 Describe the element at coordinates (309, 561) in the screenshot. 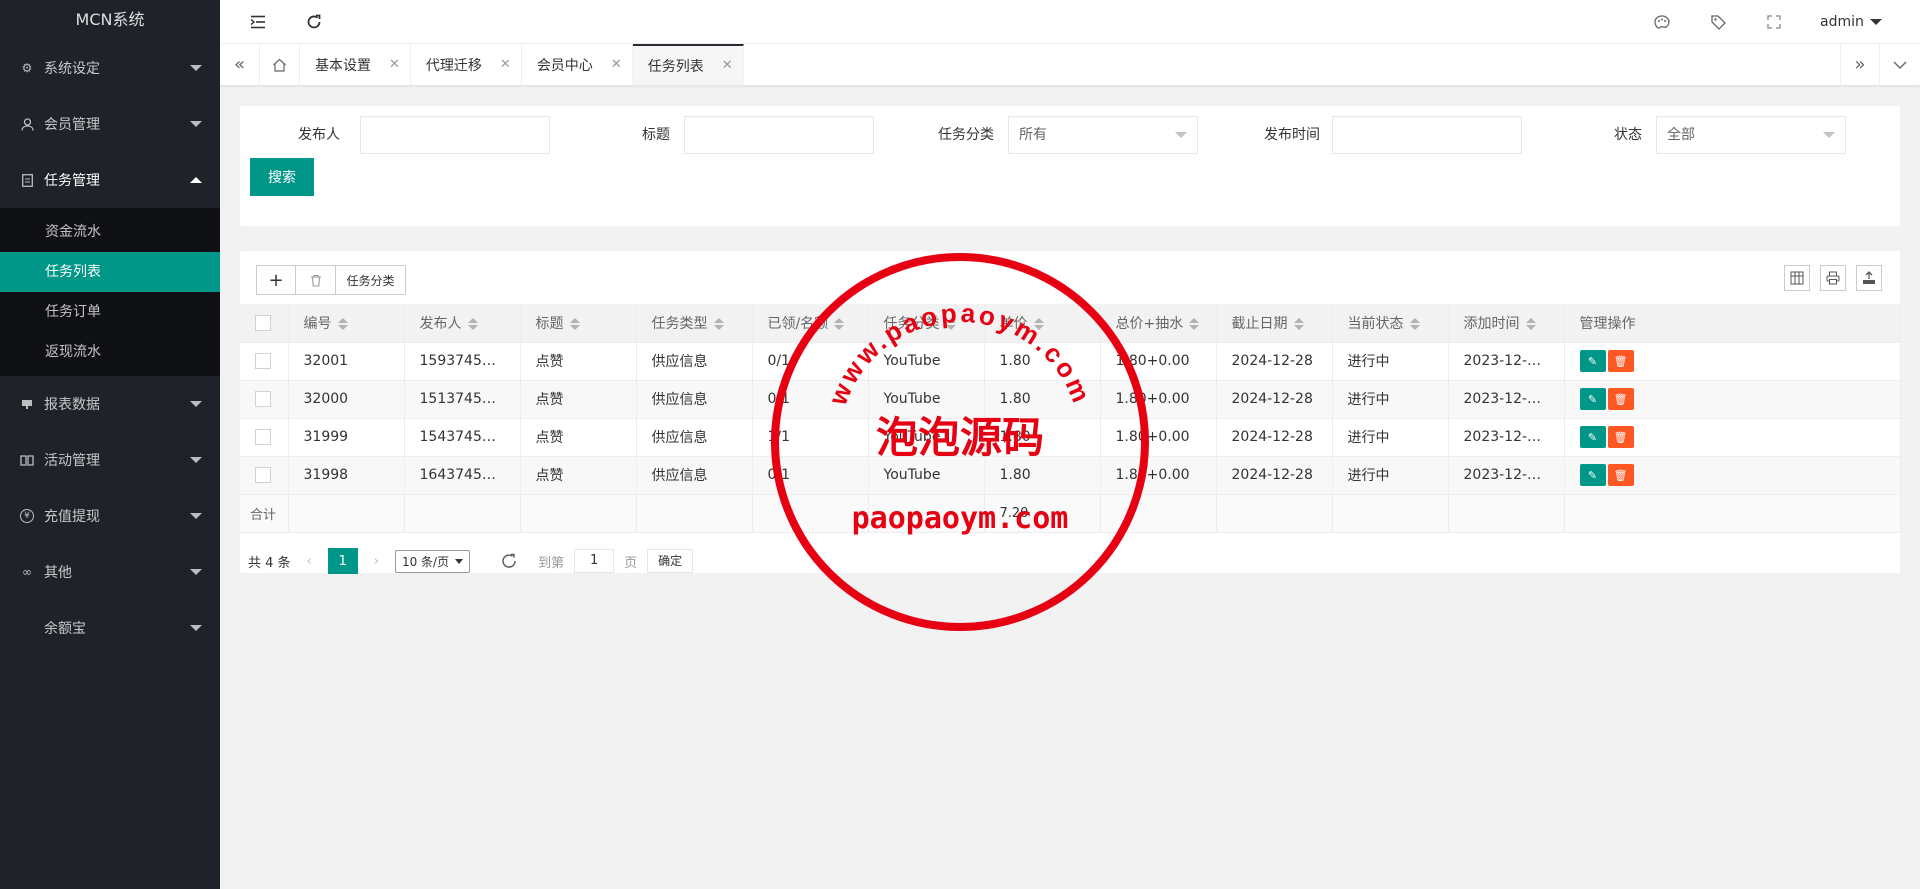

I see `prev-page-icon: ‹` at that location.